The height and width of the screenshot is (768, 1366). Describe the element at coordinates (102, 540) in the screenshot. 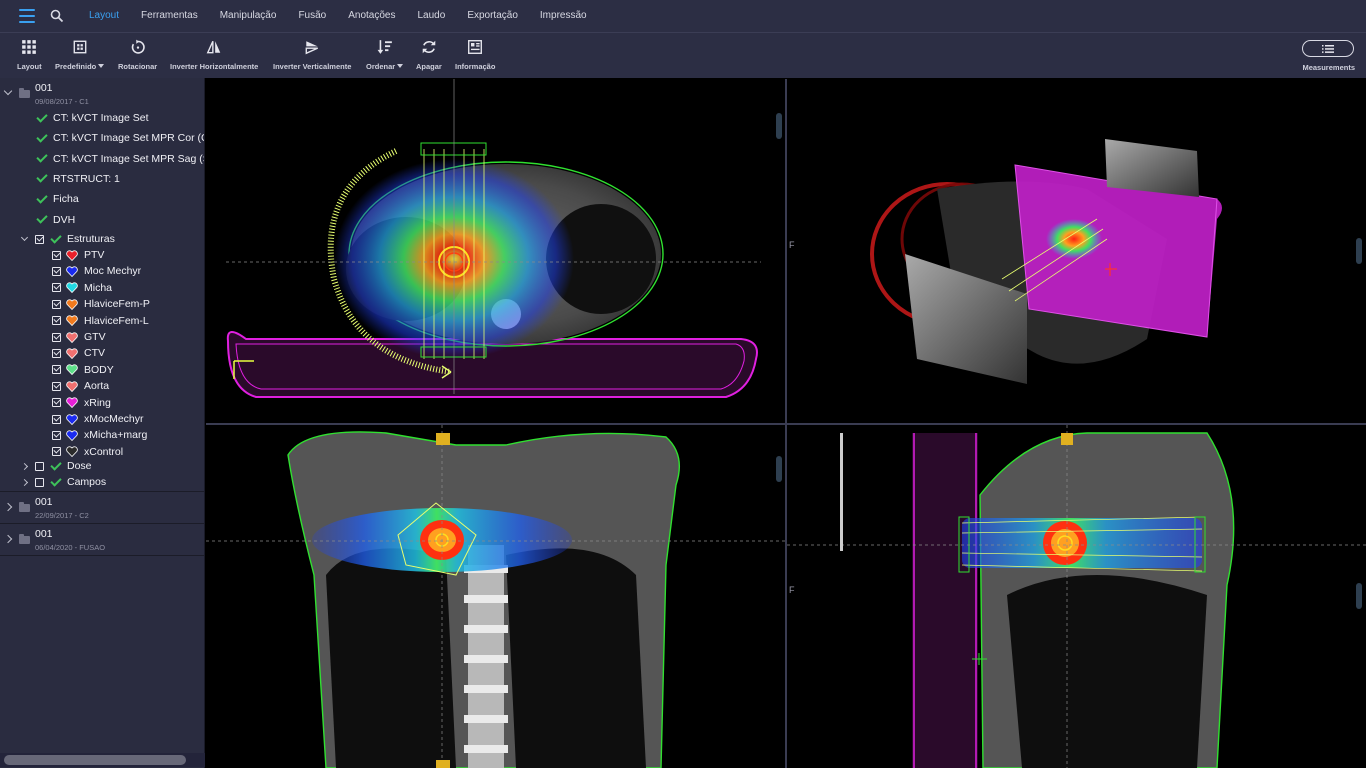

I see `study-001-fusao: 001 06/04/2020 - FUSAO` at that location.